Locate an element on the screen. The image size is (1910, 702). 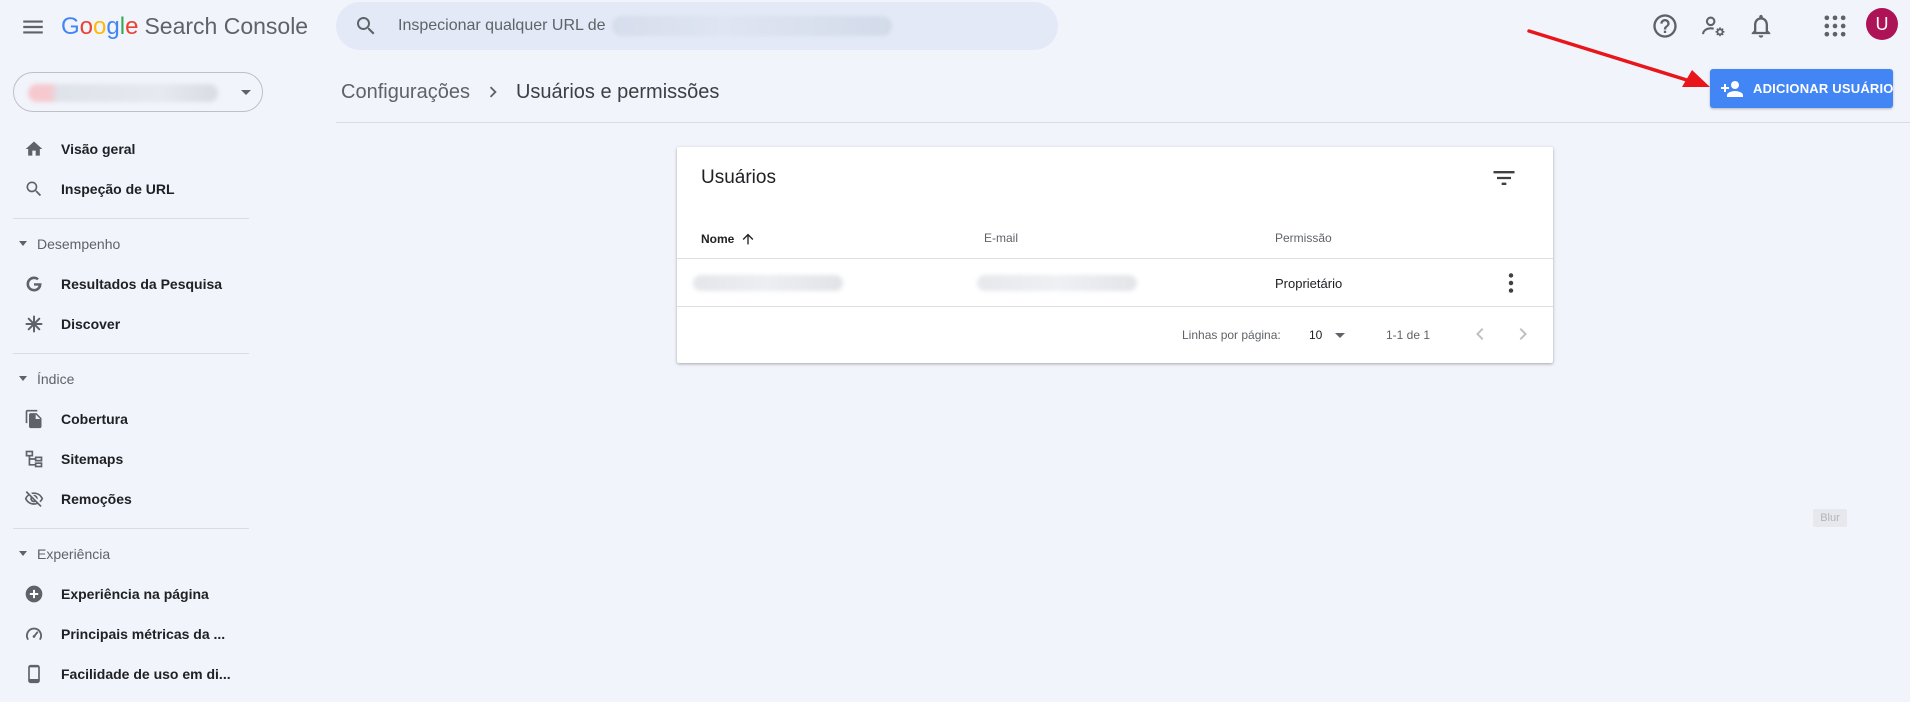
sidebar-item-url-inspection: Inspeção de URL is located at coordinates (130, 189).